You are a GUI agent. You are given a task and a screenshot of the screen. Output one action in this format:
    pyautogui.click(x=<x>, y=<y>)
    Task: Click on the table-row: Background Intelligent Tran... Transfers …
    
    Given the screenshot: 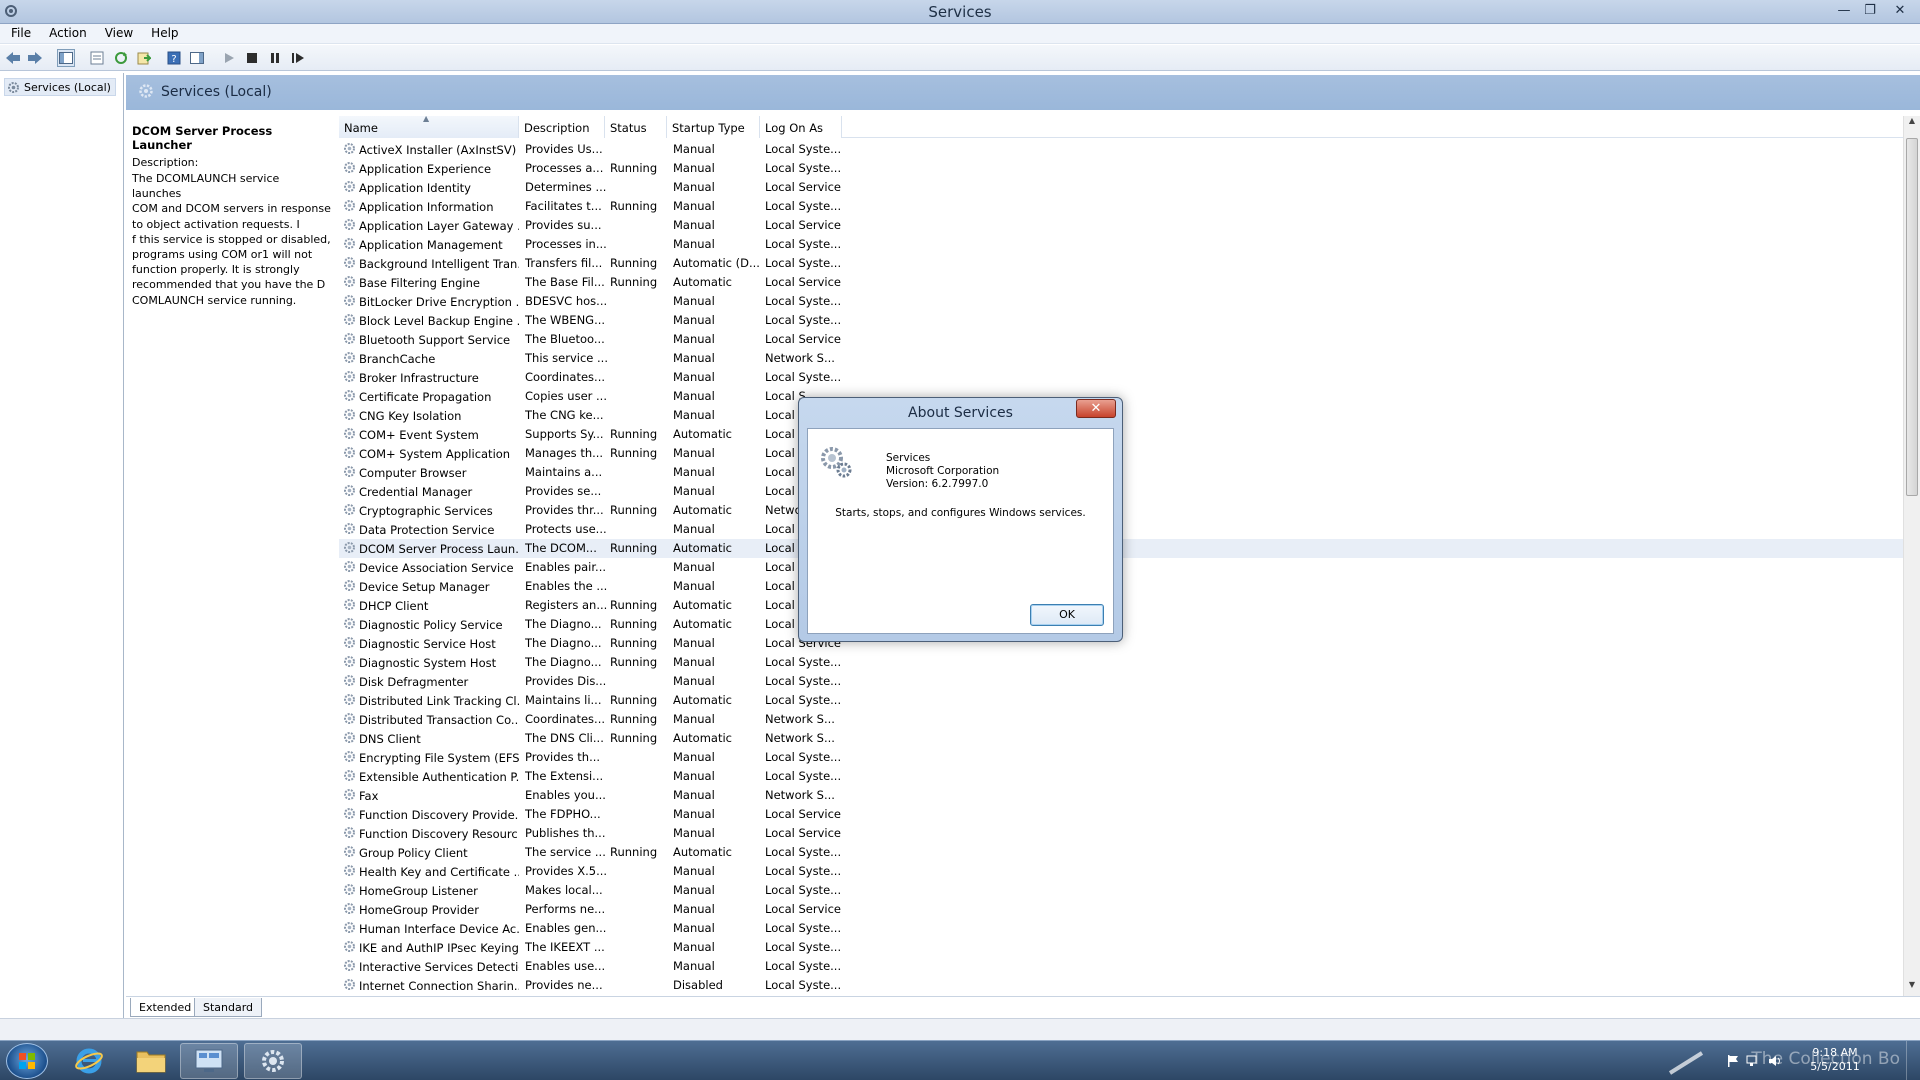 What is the action you would take?
    pyautogui.click(x=1121, y=263)
    